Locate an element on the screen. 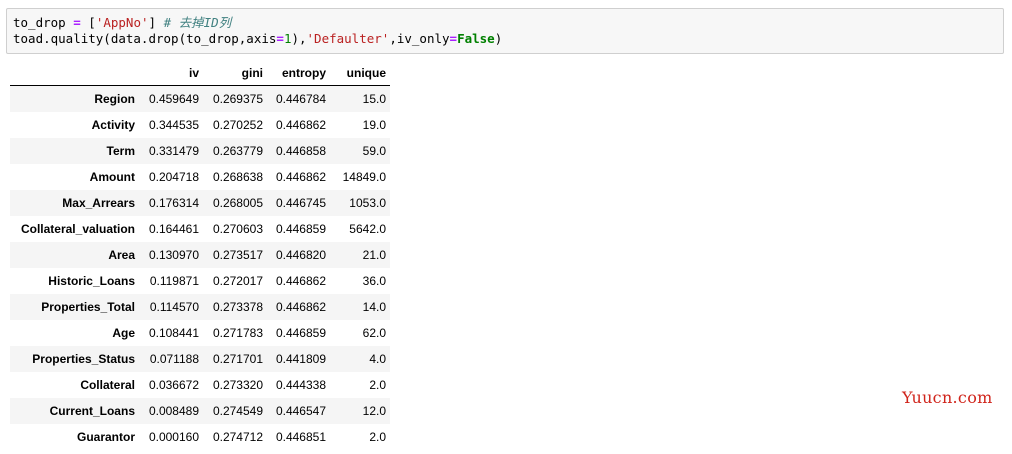 The height and width of the screenshot is (454, 1012). cell-iv: 0.114570 is located at coordinates (174, 307).